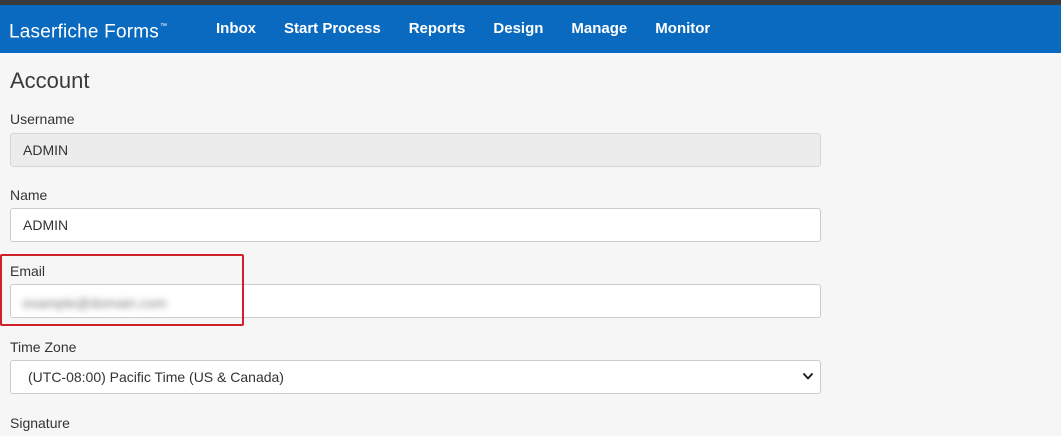 The image size is (1061, 436). Describe the element at coordinates (42, 119) in the screenshot. I see `username-label: Username` at that location.